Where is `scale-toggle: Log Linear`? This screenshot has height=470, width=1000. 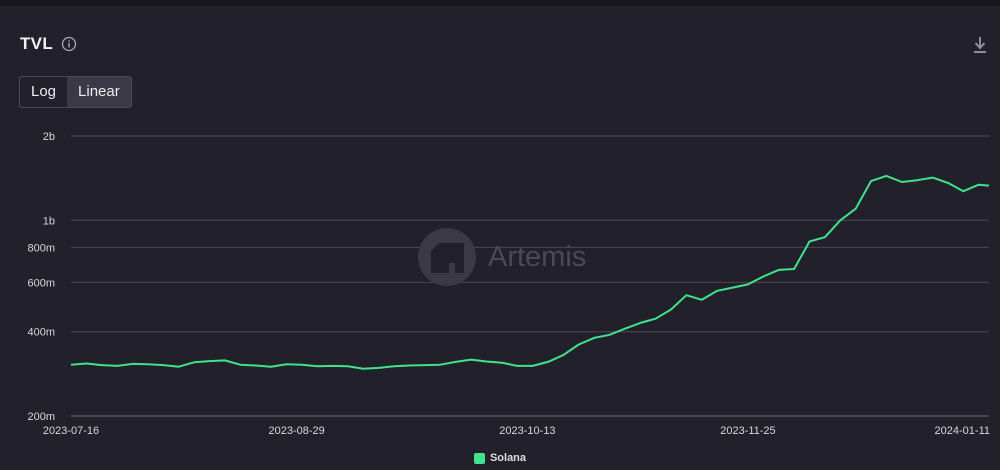
scale-toggle: Log Linear is located at coordinates (75, 92).